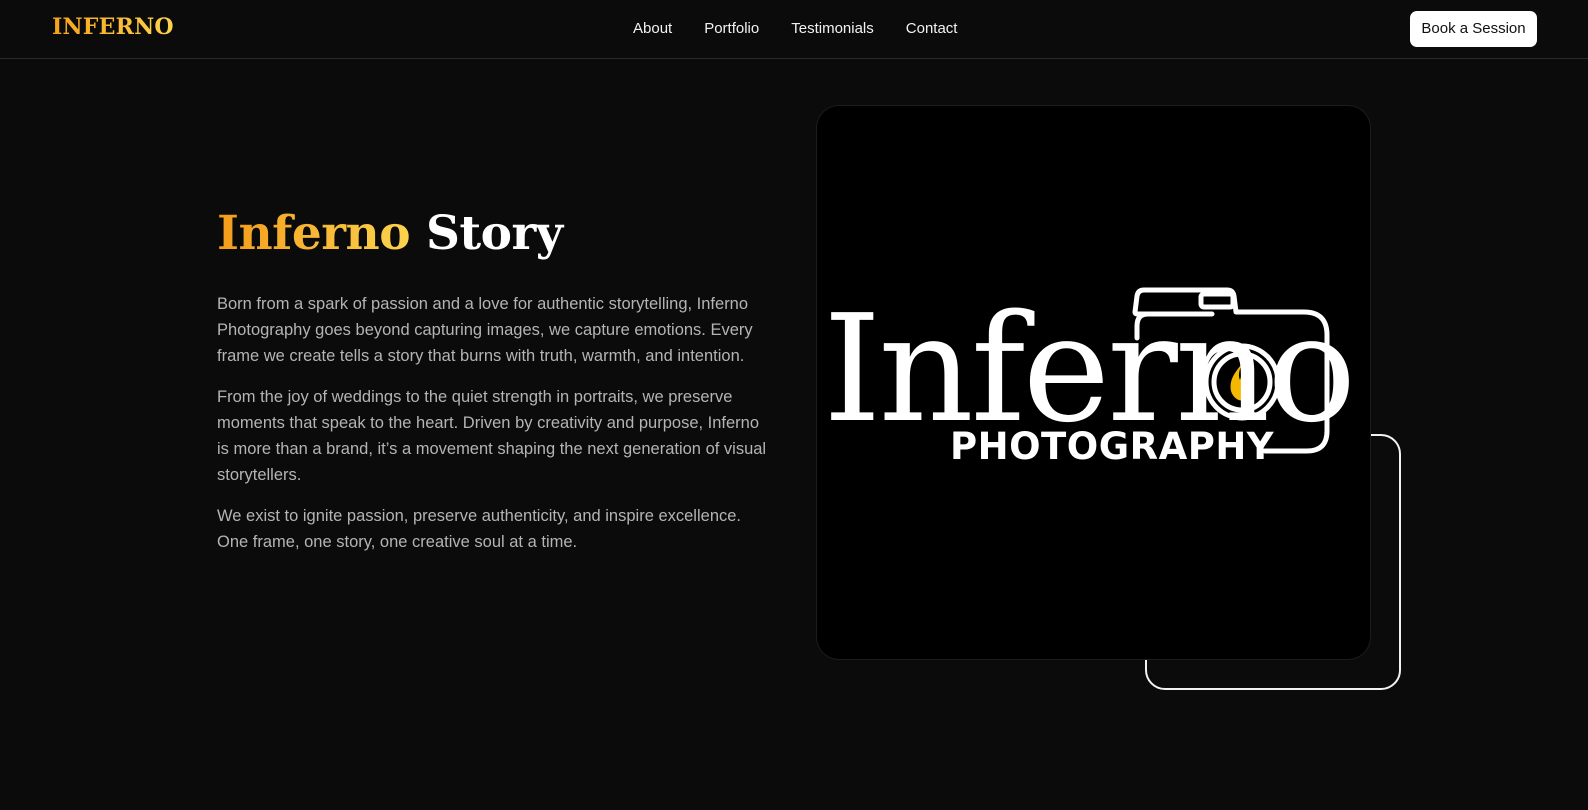  Describe the element at coordinates (932, 29) in the screenshot. I see `nav-link-contact: Contact` at that location.